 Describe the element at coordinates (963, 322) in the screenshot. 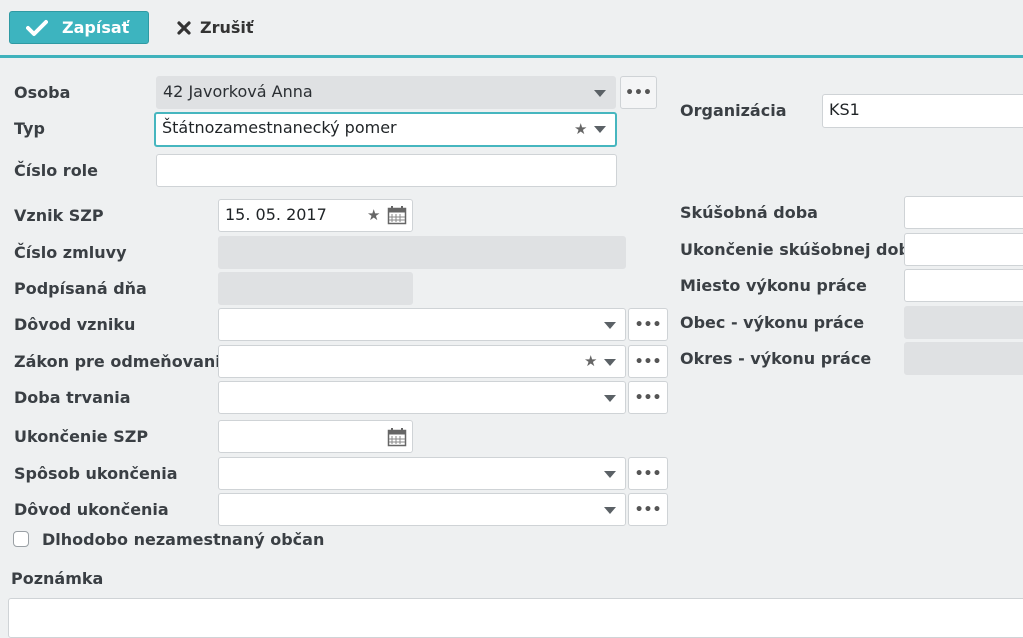

I see `obec-vykonu-input` at that location.